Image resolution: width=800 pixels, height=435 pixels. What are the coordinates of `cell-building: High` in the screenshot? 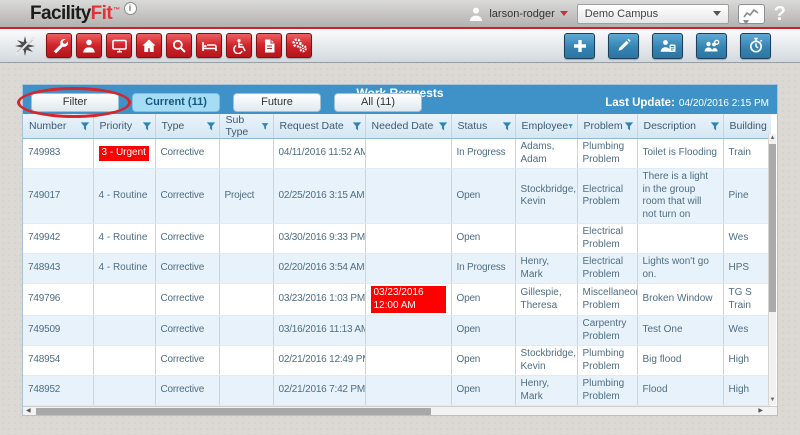 It's located at (746, 390).